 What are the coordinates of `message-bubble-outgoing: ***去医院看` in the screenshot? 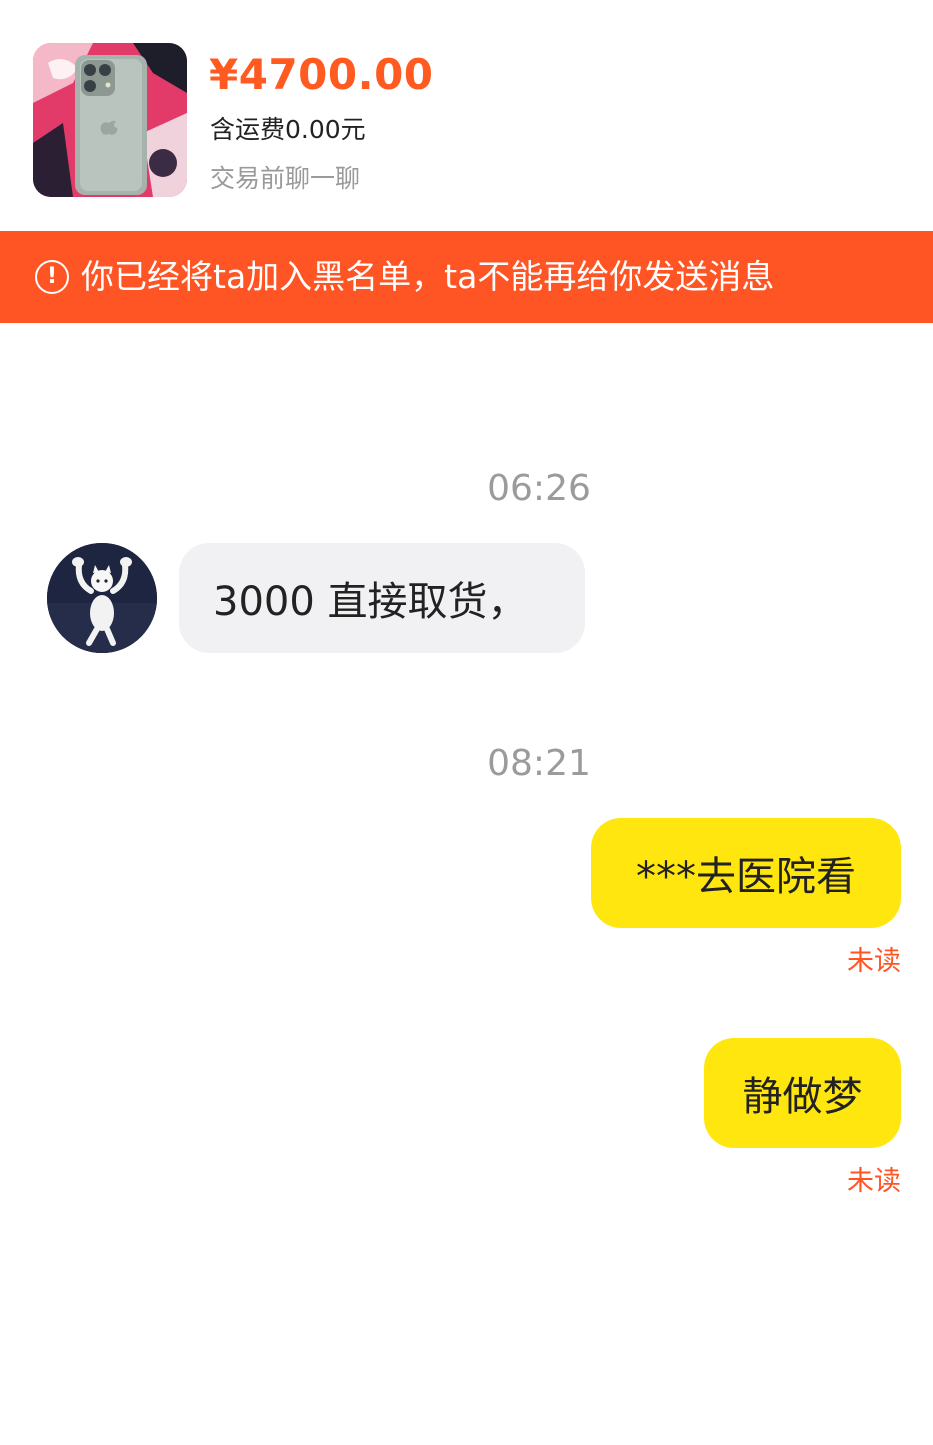 It's located at (746, 873).